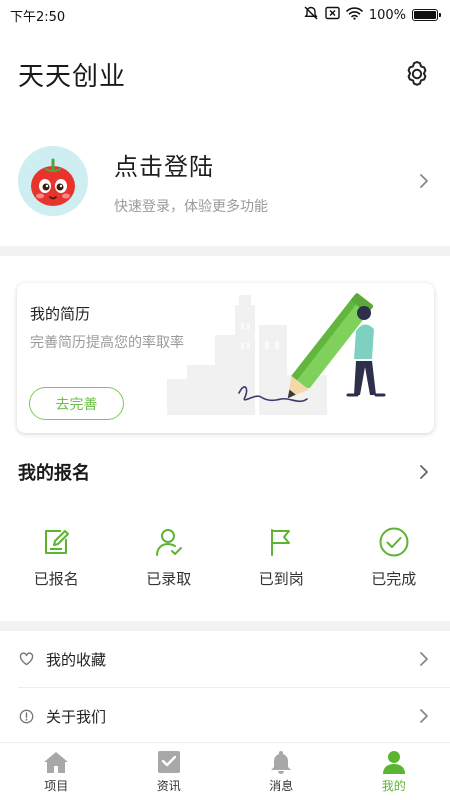  I want to click on tab-mine: 我的, so click(394, 771).